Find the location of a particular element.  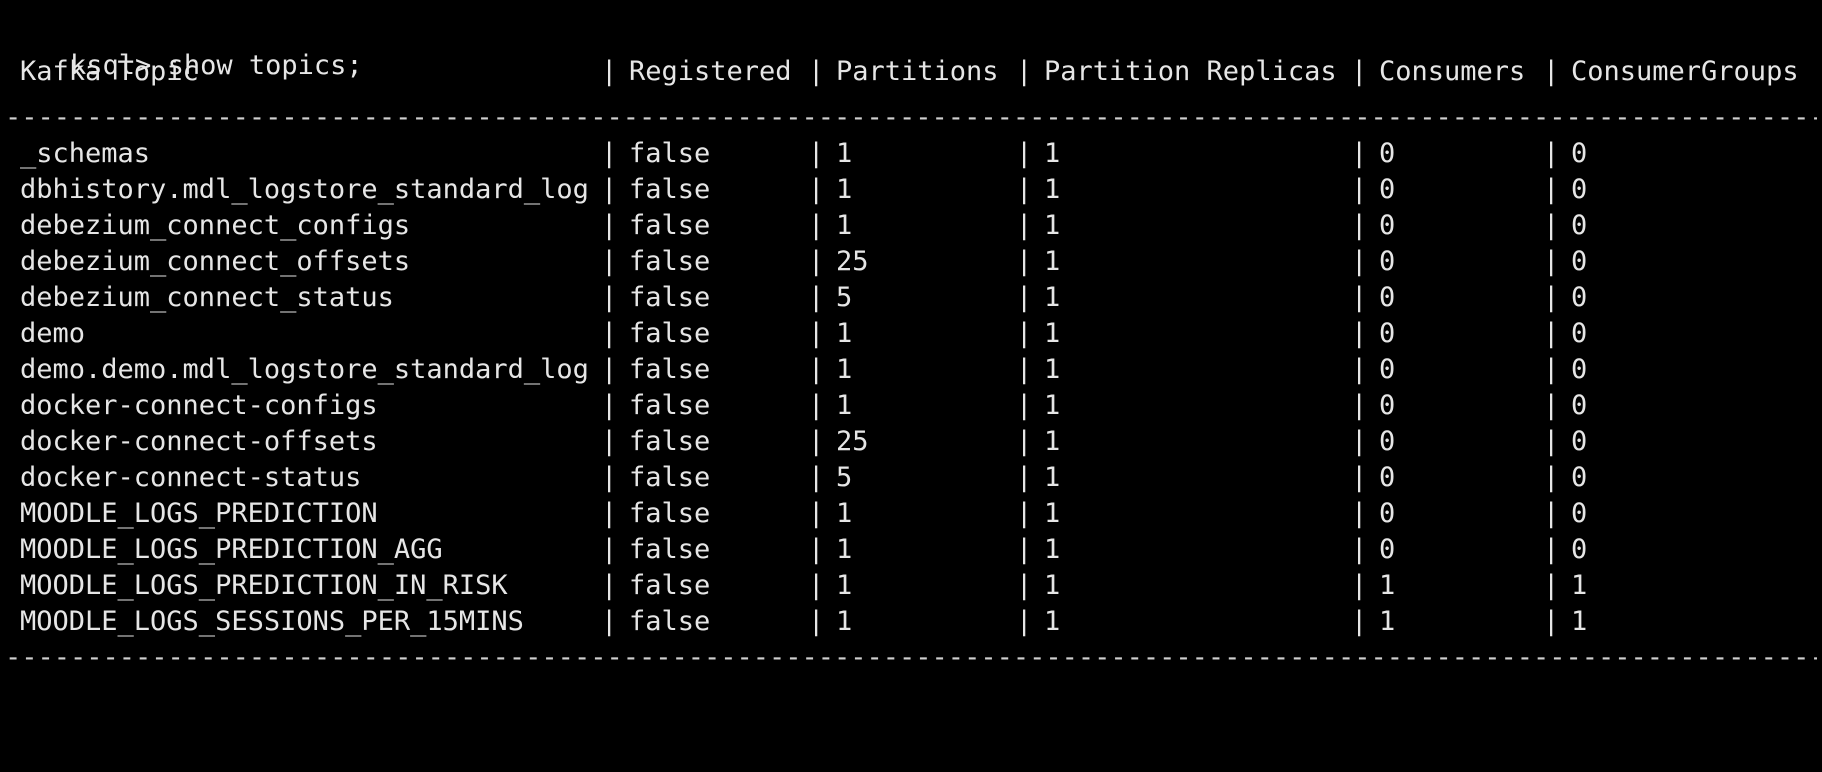

cell-partitions: 5 is located at coordinates (844, 297).